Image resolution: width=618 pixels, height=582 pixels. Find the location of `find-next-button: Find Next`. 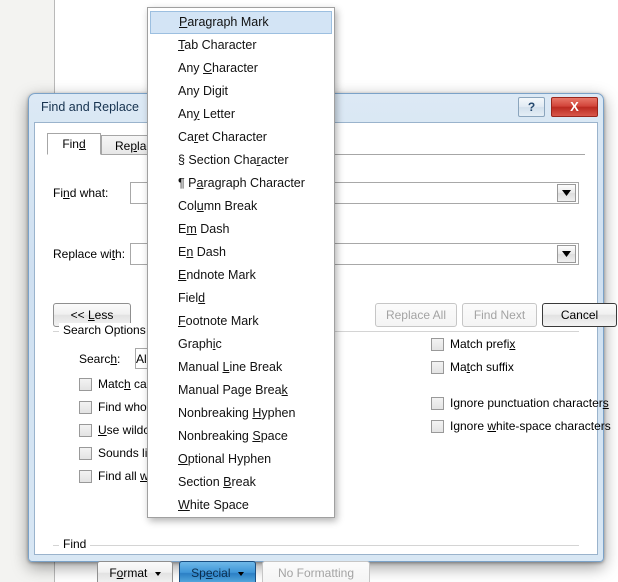

find-next-button: Find Next is located at coordinates (499, 315).